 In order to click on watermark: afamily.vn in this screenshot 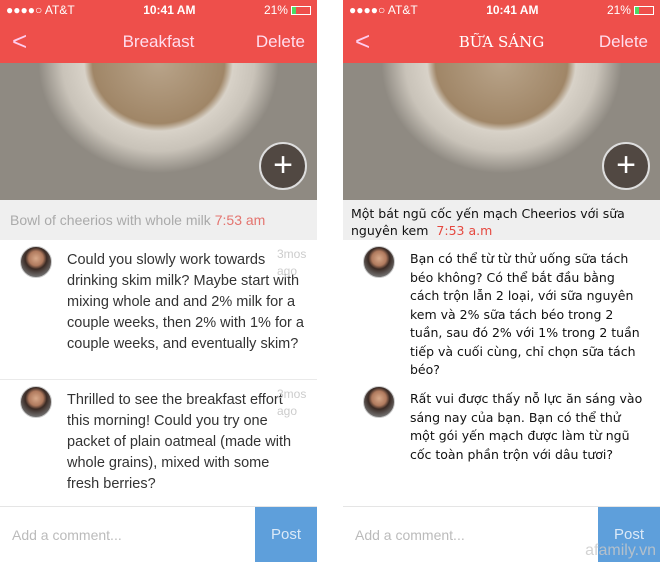, I will do `click(620, 550)`.